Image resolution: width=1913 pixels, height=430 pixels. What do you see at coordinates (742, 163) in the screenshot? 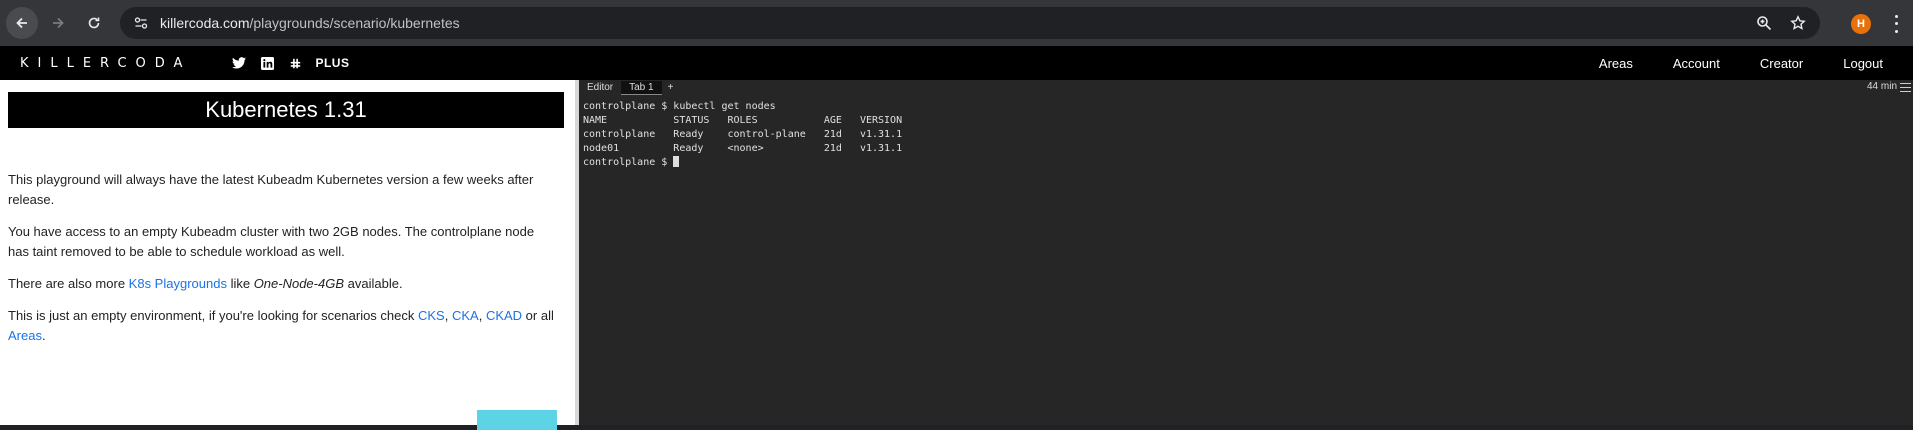
I see `terminal-prompt-line: controlplane $` at bounding box center [742, 163].